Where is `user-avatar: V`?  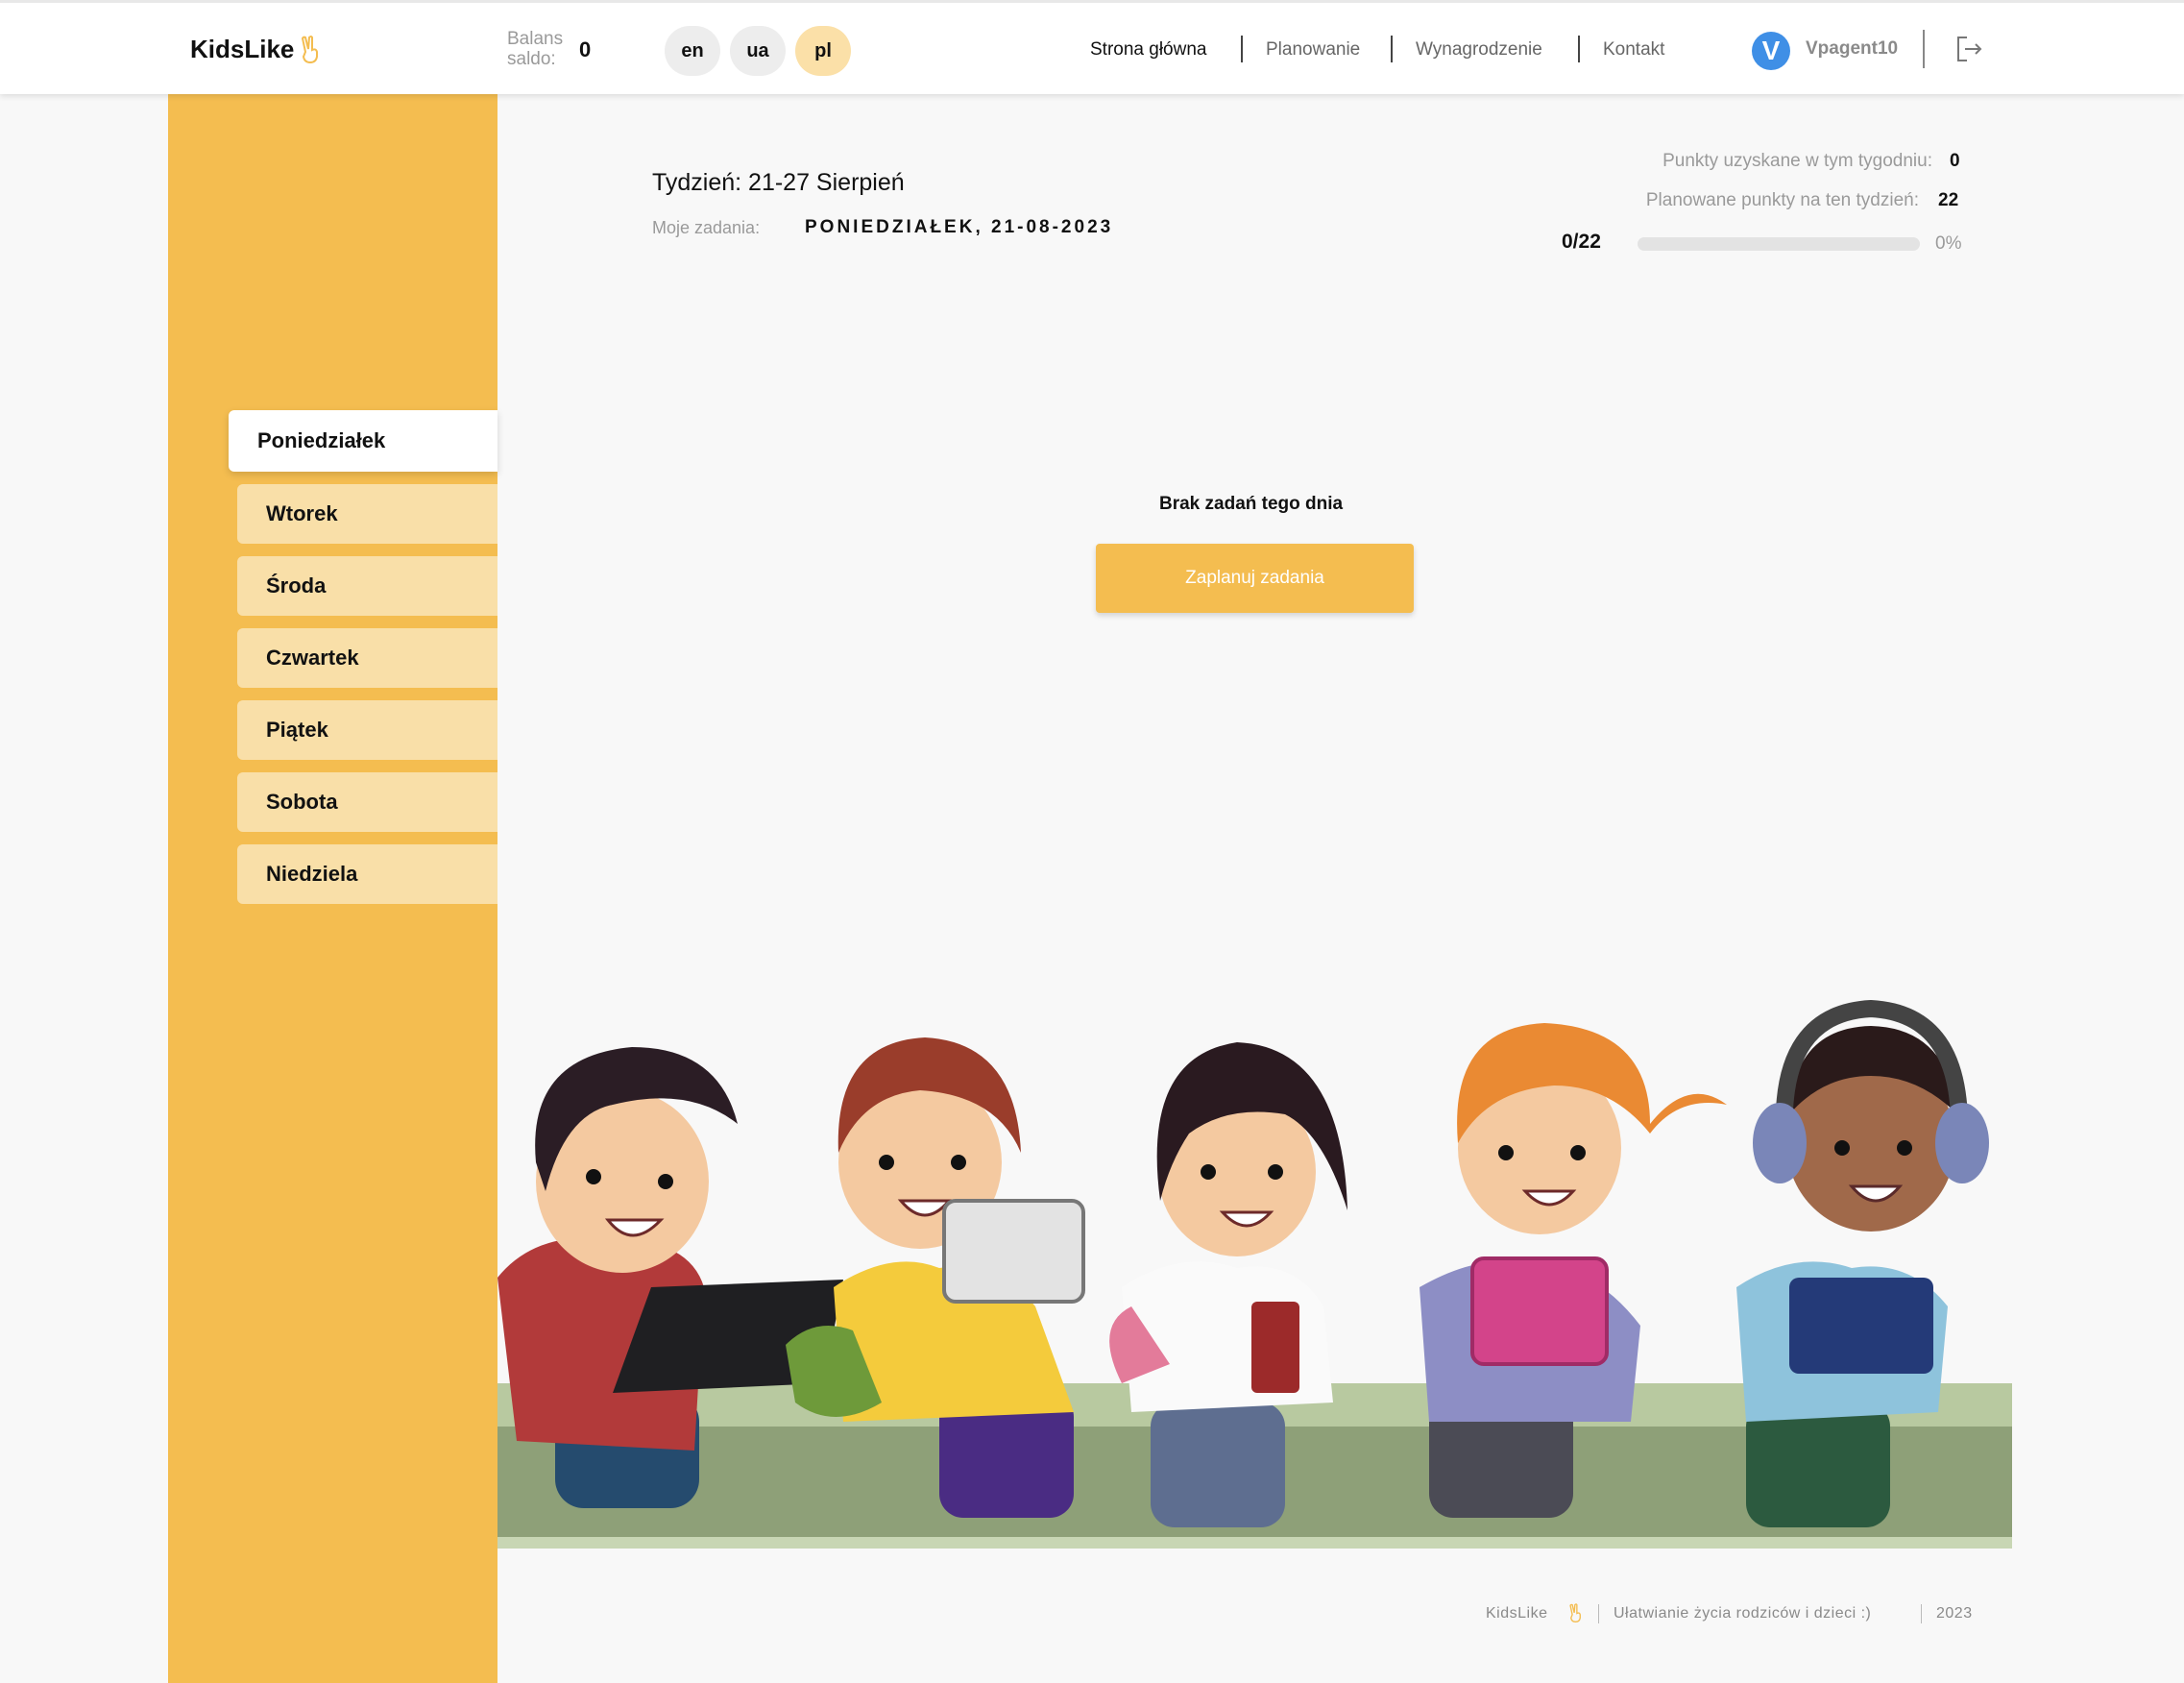 user-avatar: V is located at coordinates (1771, 51).